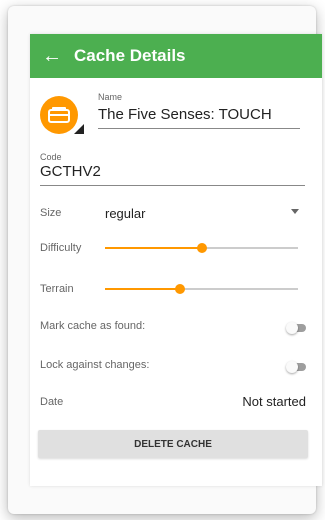 The height and width of the screenshot is (520, 325). Describe the element at coordinates (125, 213) in the screenshot. I see `size-select: regular` at that location.